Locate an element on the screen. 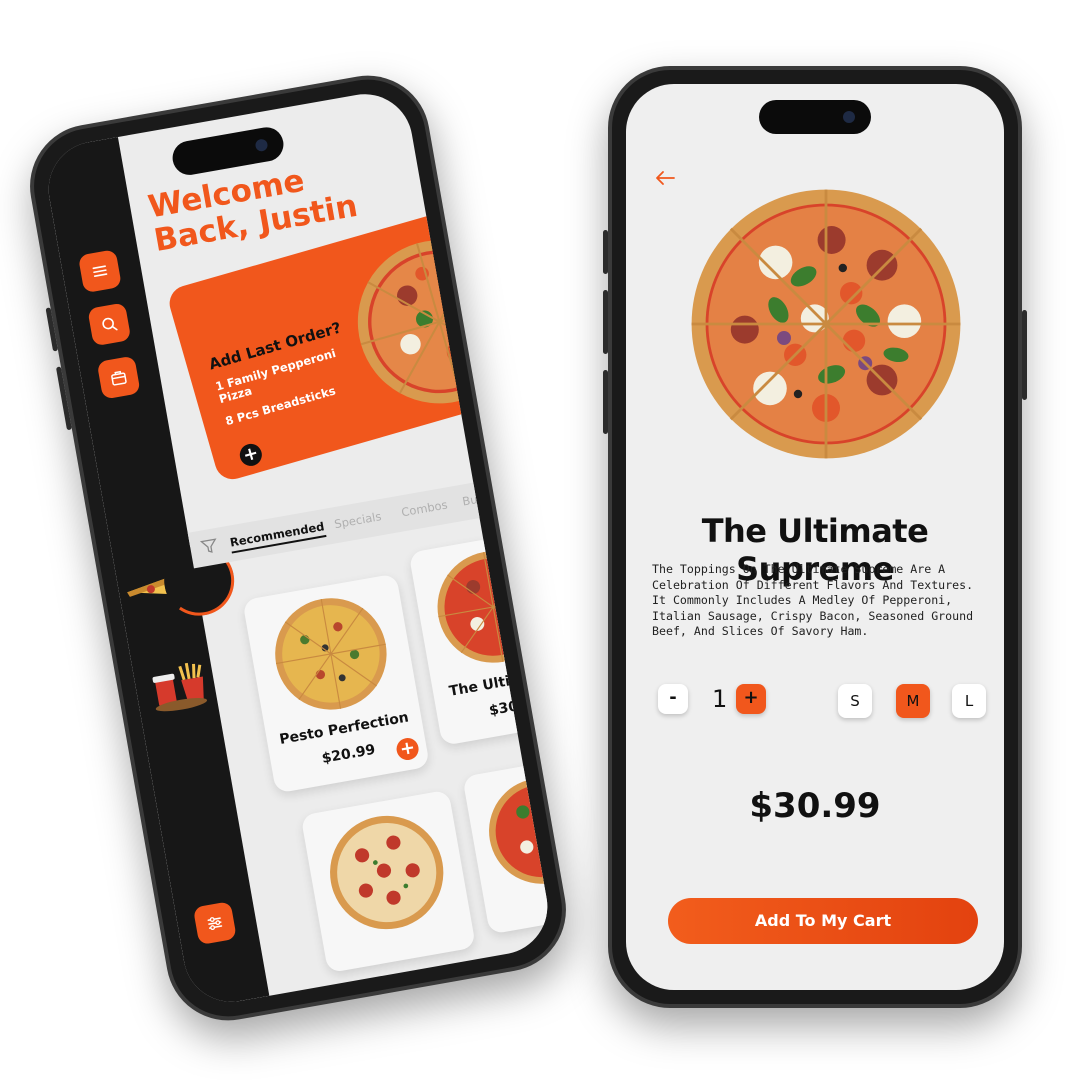  tab-recommended: Recommended is located at coordinates (277, 536).